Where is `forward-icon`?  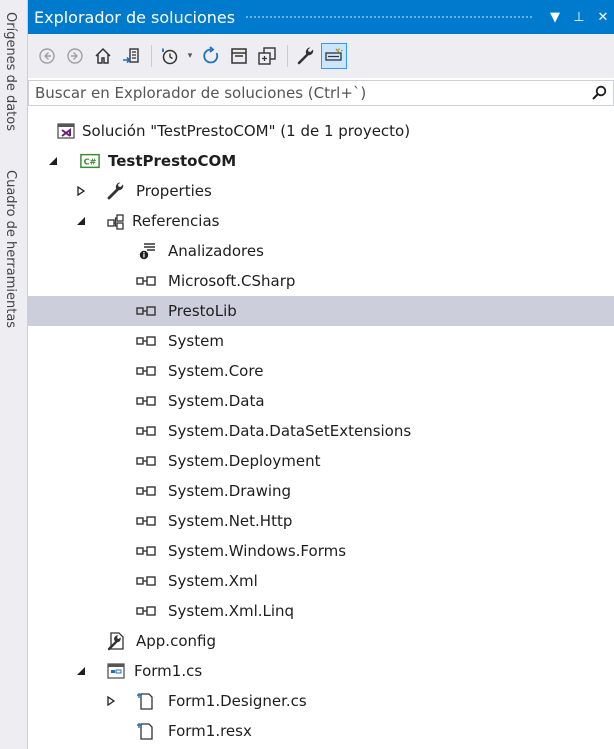
forward-icon is located at coordinates (75, 56).